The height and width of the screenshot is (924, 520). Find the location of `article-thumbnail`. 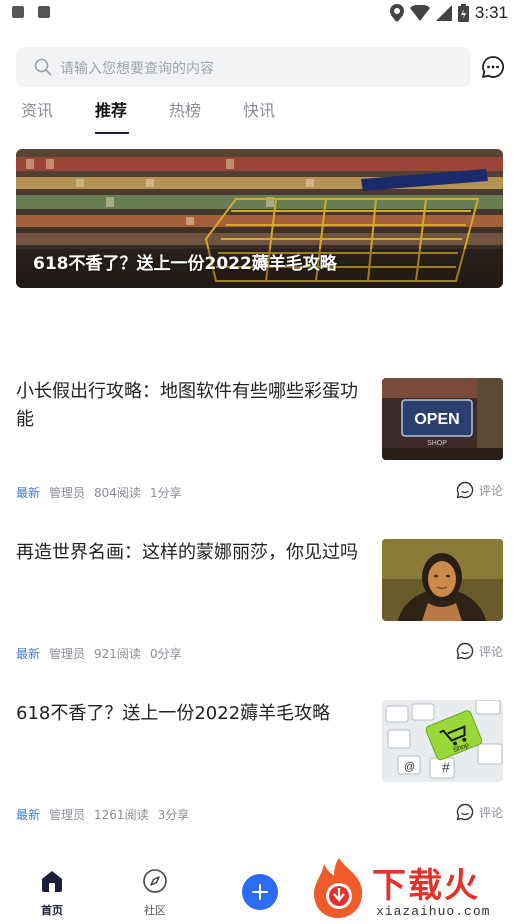

article-thumbnail is located at coordinates (442, 580).